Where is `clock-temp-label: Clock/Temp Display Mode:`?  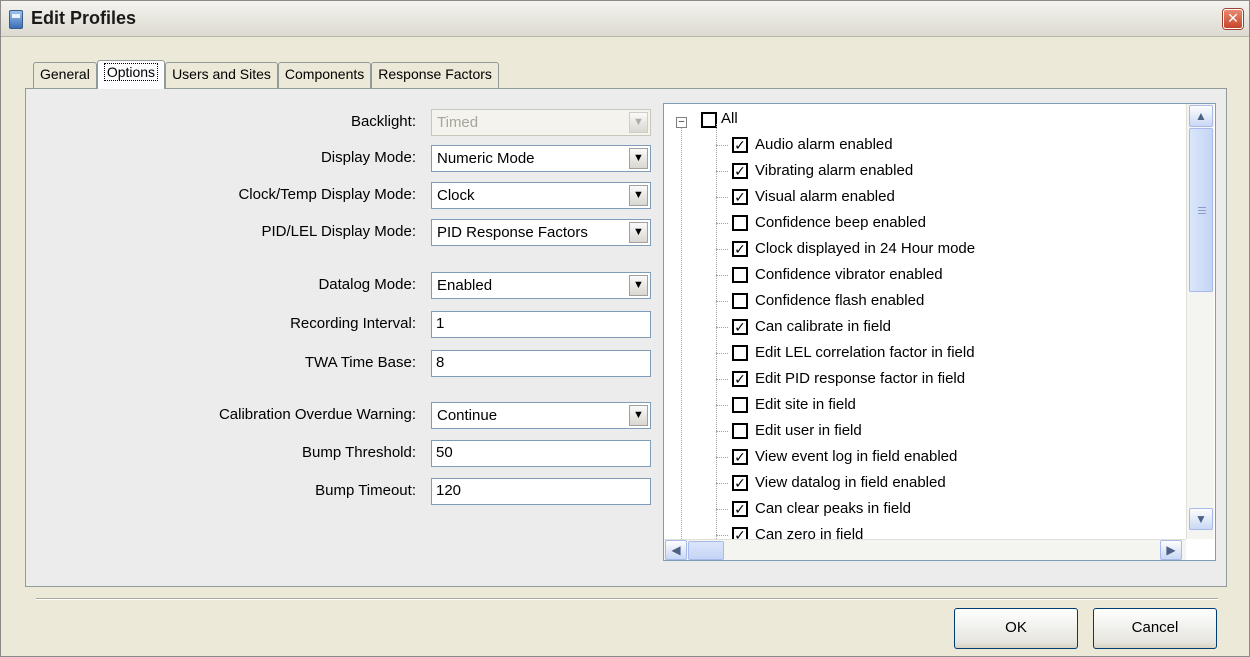 clock-temp-label: Clock/Temp Display Mode: is located at coordinates (327, 194).